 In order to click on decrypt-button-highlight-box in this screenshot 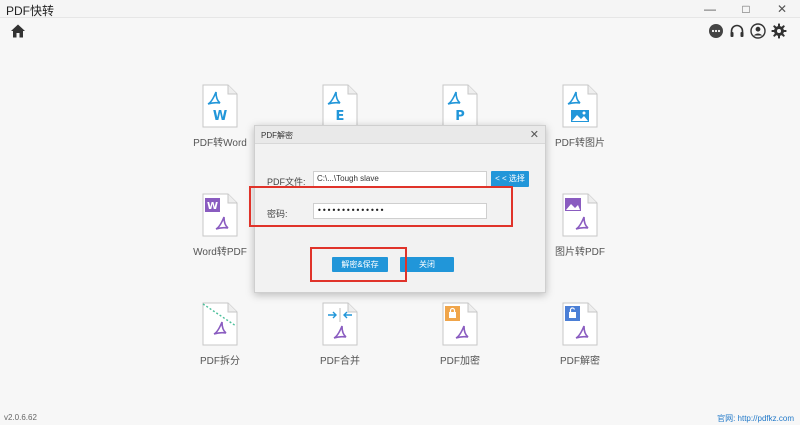, I will do `click(358, 264)`.